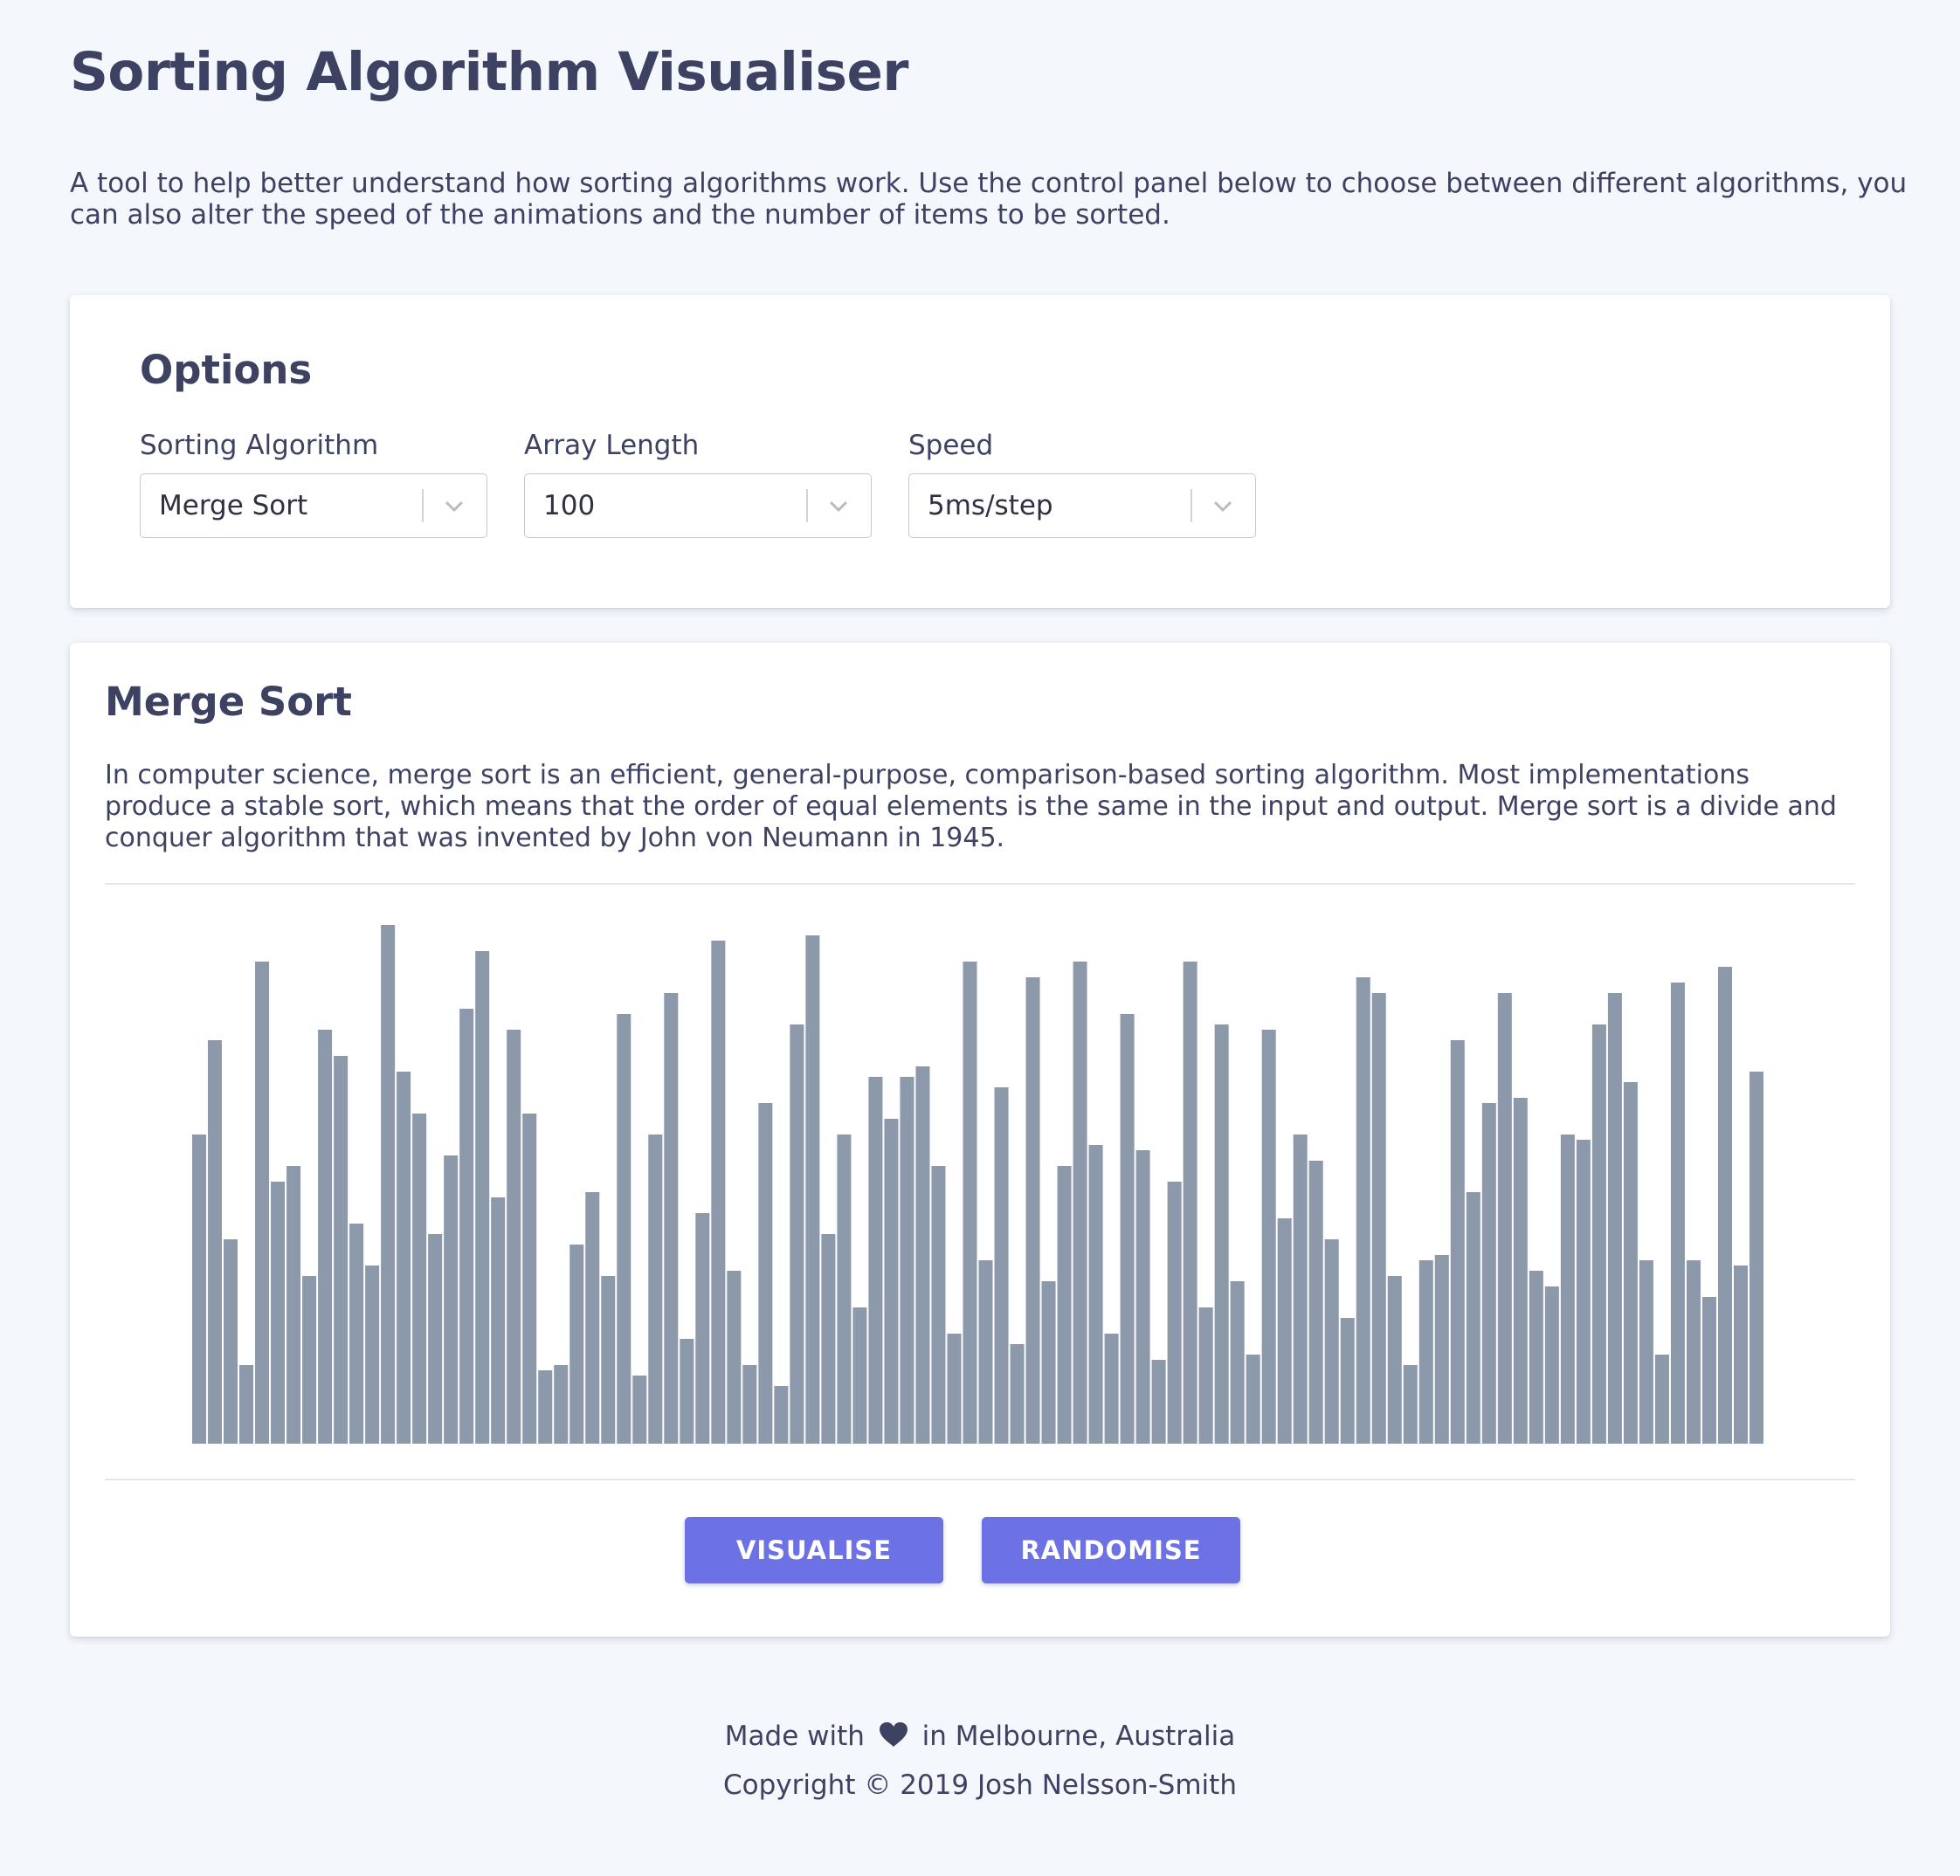 The height and width of the screenshot is (1876, 1960). What do you see at coordinates (489, 72) in the screenshot?
I see `page-title: Sorting Algorithm Visualiser` at bounding box center [489, 72].